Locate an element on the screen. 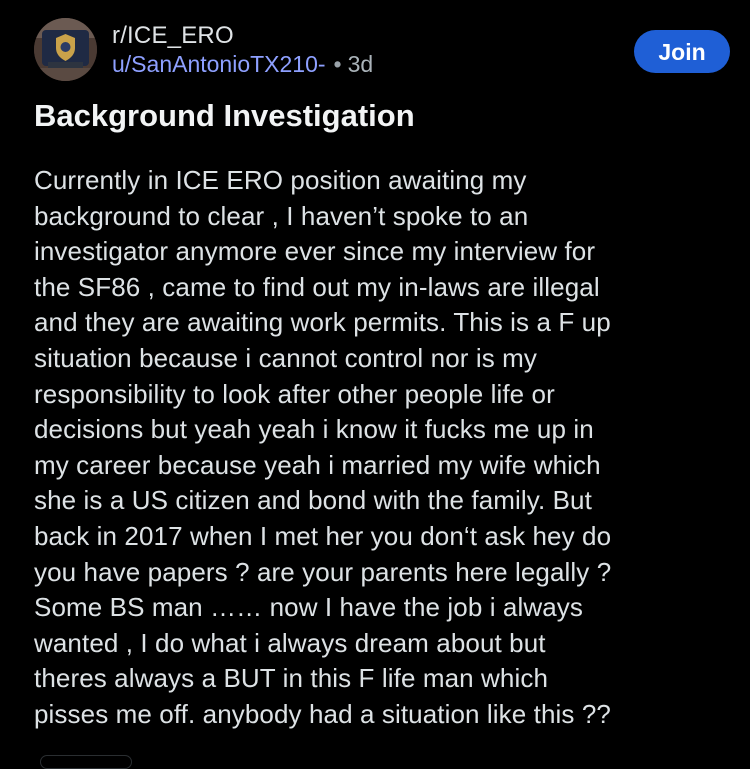 The height and width of the screenshot is (769, 750). subreddit-avatar is located at coordinates (65, 49).